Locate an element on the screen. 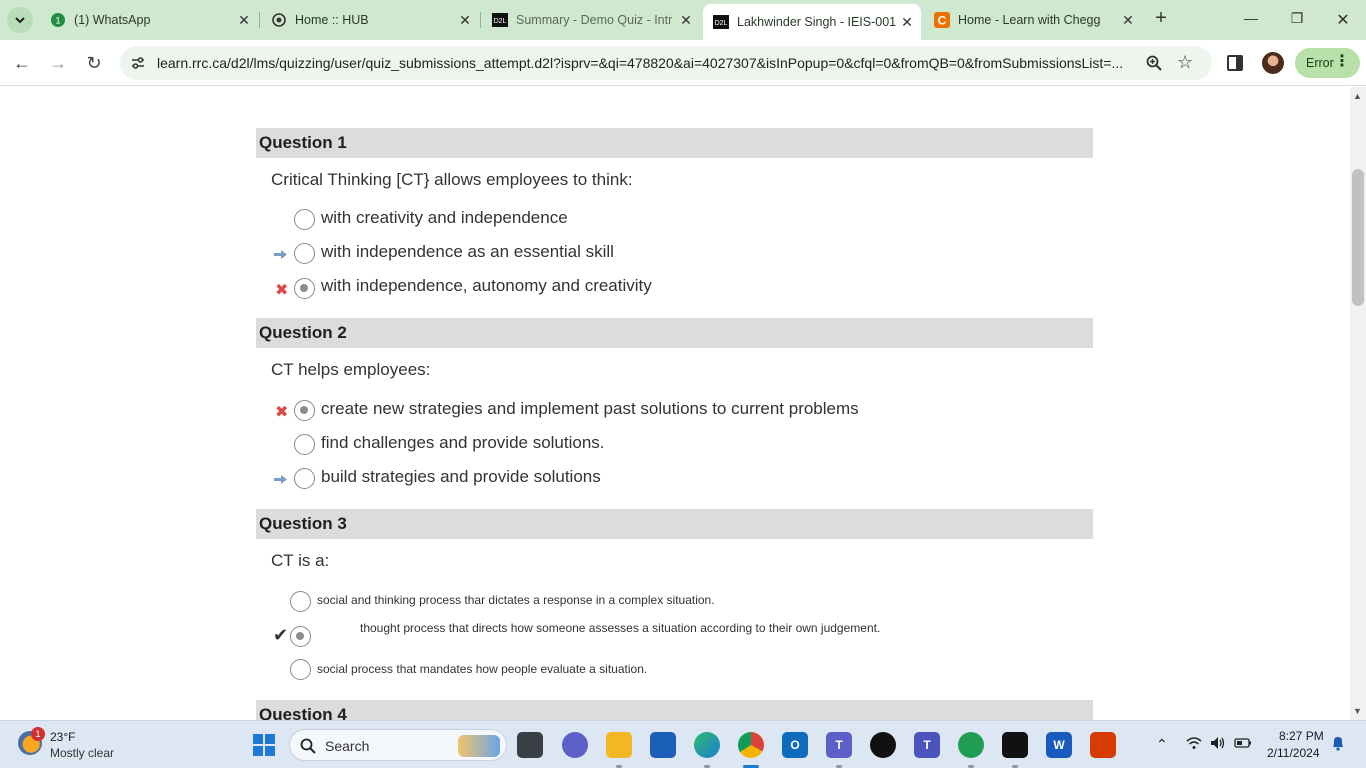 The width and height of the screenshot is (1366, 768). correct-answer-arrow-icon is located at coordinates (280, 479).